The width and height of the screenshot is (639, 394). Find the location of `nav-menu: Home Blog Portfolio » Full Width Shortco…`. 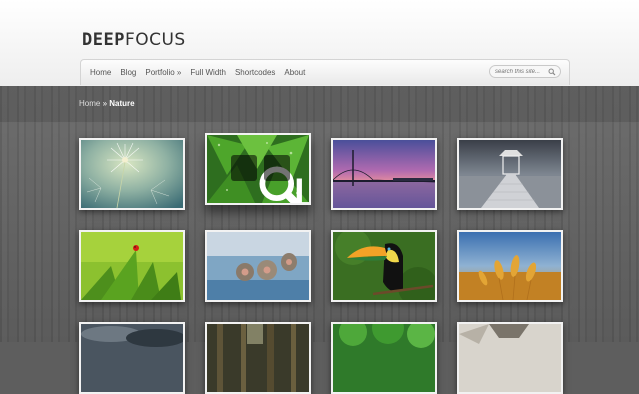

nav-menu: Home Blog Portfolio » Full Width Shortco… is located at coordinates (202, 72).